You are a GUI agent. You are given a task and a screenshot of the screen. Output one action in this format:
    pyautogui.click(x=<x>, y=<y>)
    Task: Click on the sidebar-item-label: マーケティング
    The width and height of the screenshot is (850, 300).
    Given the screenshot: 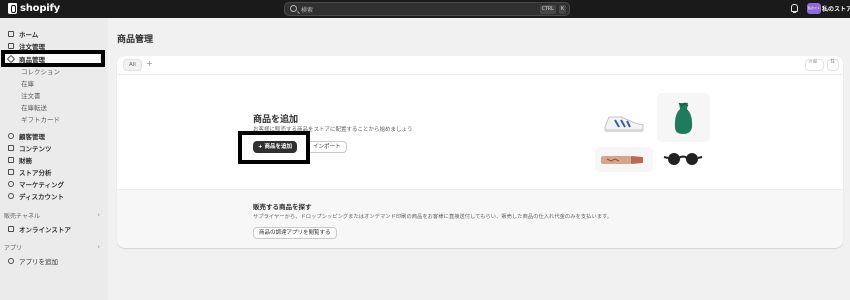 What is the action you would take?
    pyautogui.click(x=41, y=184)
    